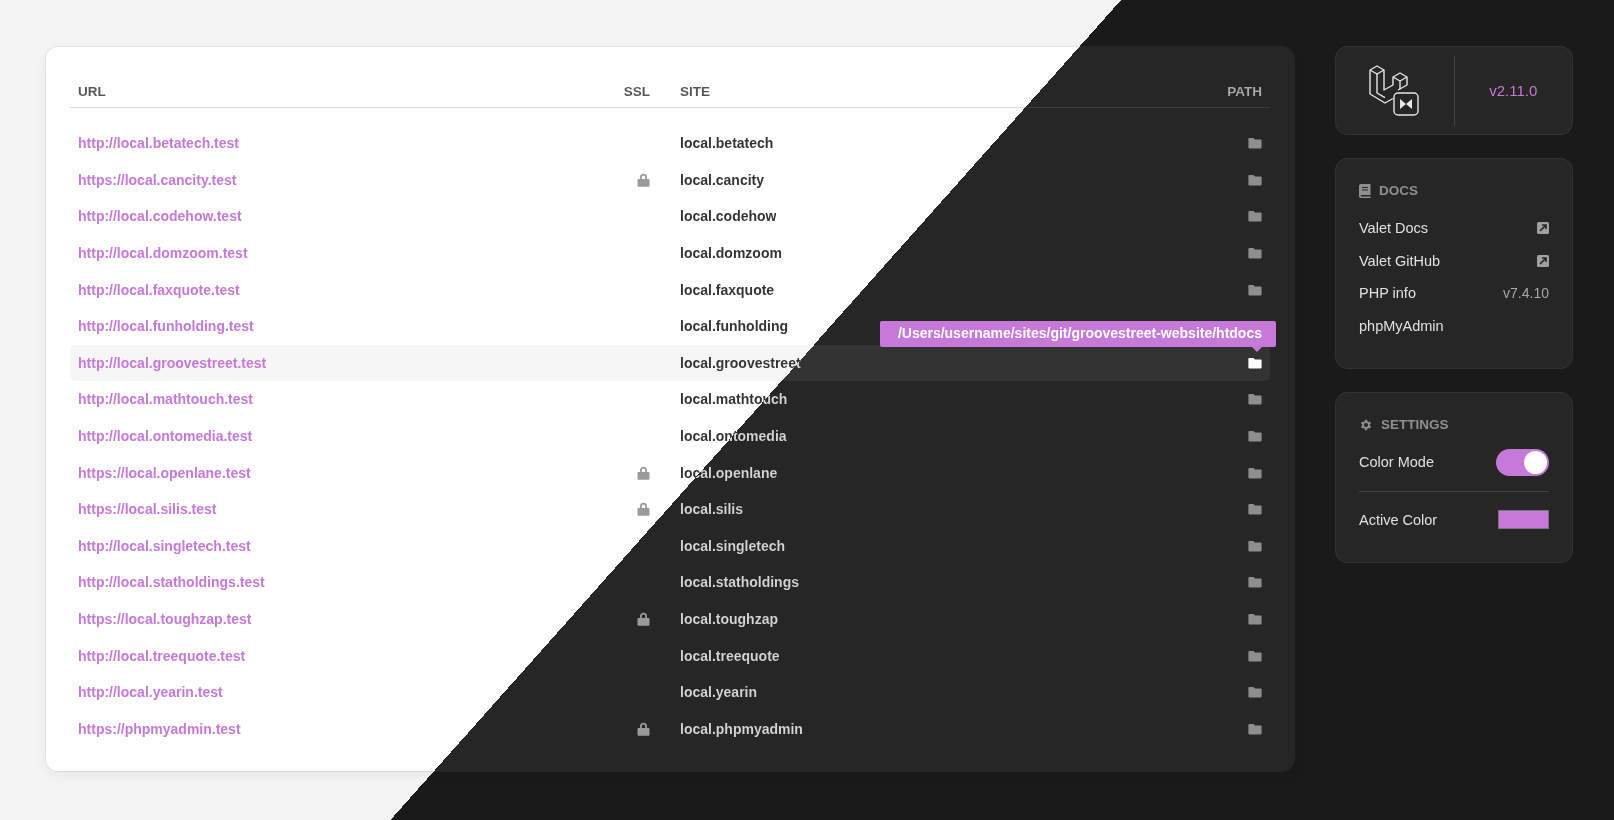 The width and height of the screenshot is (1614, 820). Describe the element at coordinates (165, 619) in the screenshot. I see `url-link: https://local.toughzap.test` at that location.